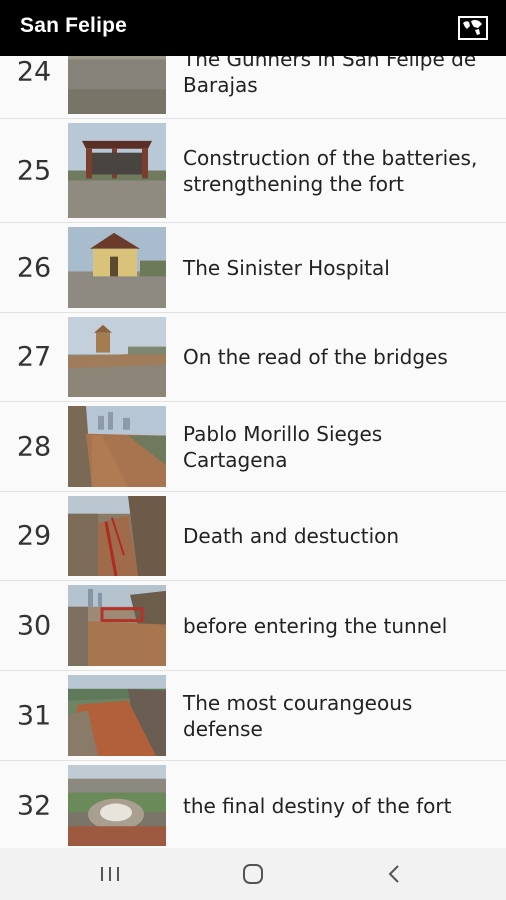 The height and width of the screenshot is (900, 506). I want to click on roofed-shelter-photo, so click(117, 170).